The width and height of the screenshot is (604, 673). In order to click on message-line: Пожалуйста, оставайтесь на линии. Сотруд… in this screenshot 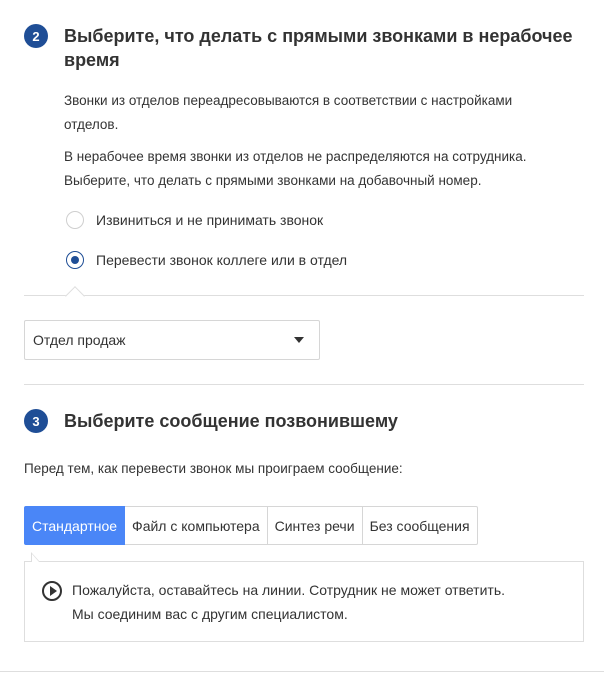, I will do `click(289, 590)`.